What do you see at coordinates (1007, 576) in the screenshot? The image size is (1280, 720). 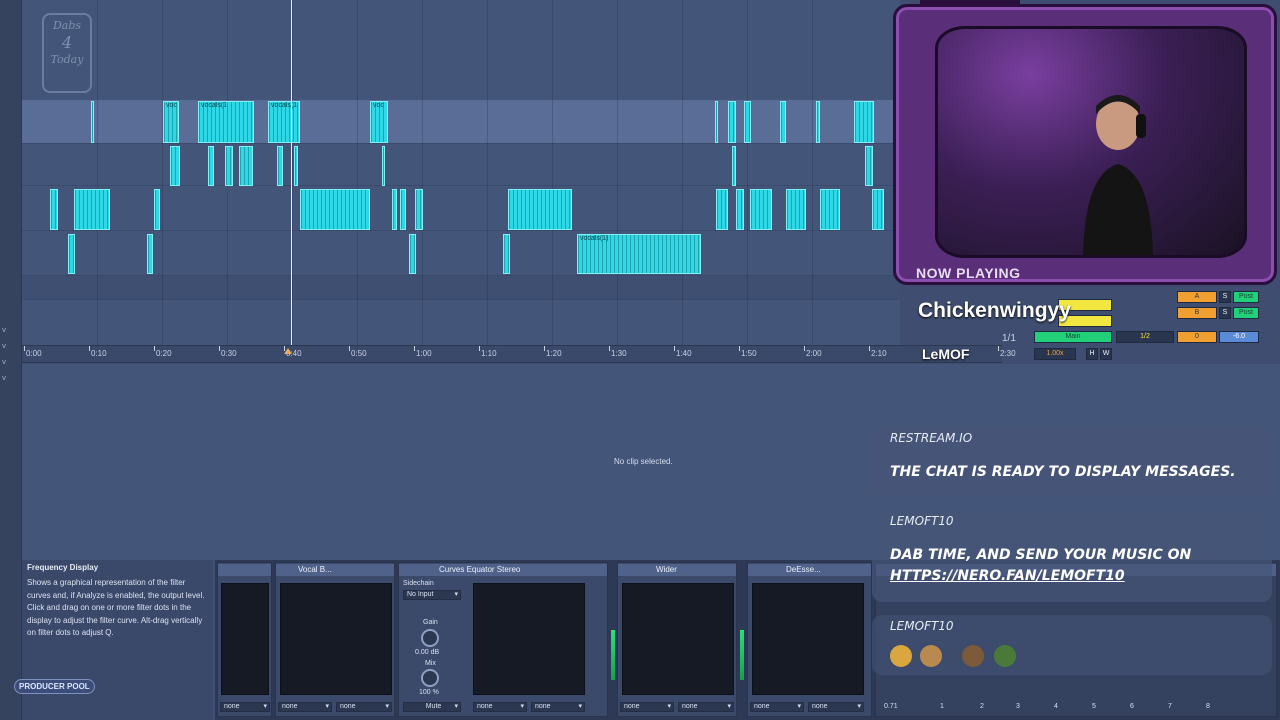 I see `chat-link: HTTPS://NERO.FAN/LEMOFT10` at bounding box center [1007, 576].